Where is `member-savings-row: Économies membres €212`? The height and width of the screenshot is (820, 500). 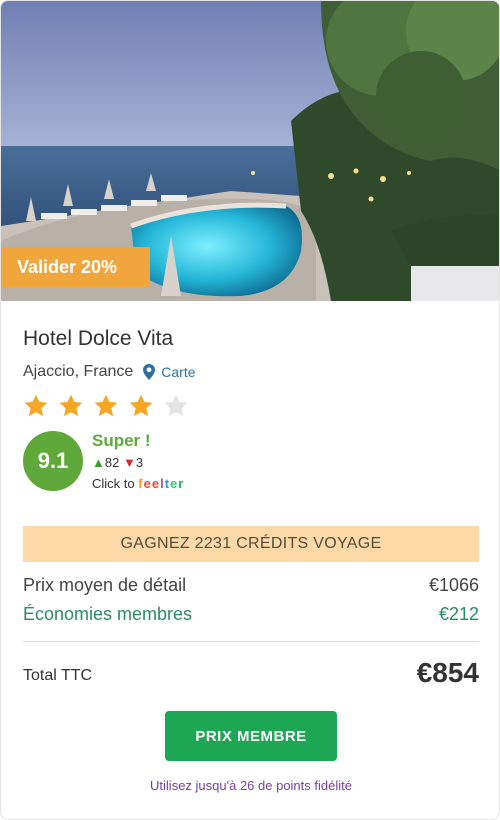 member-savings-row: Économies membres €212 is located at coordinates (251, 614).